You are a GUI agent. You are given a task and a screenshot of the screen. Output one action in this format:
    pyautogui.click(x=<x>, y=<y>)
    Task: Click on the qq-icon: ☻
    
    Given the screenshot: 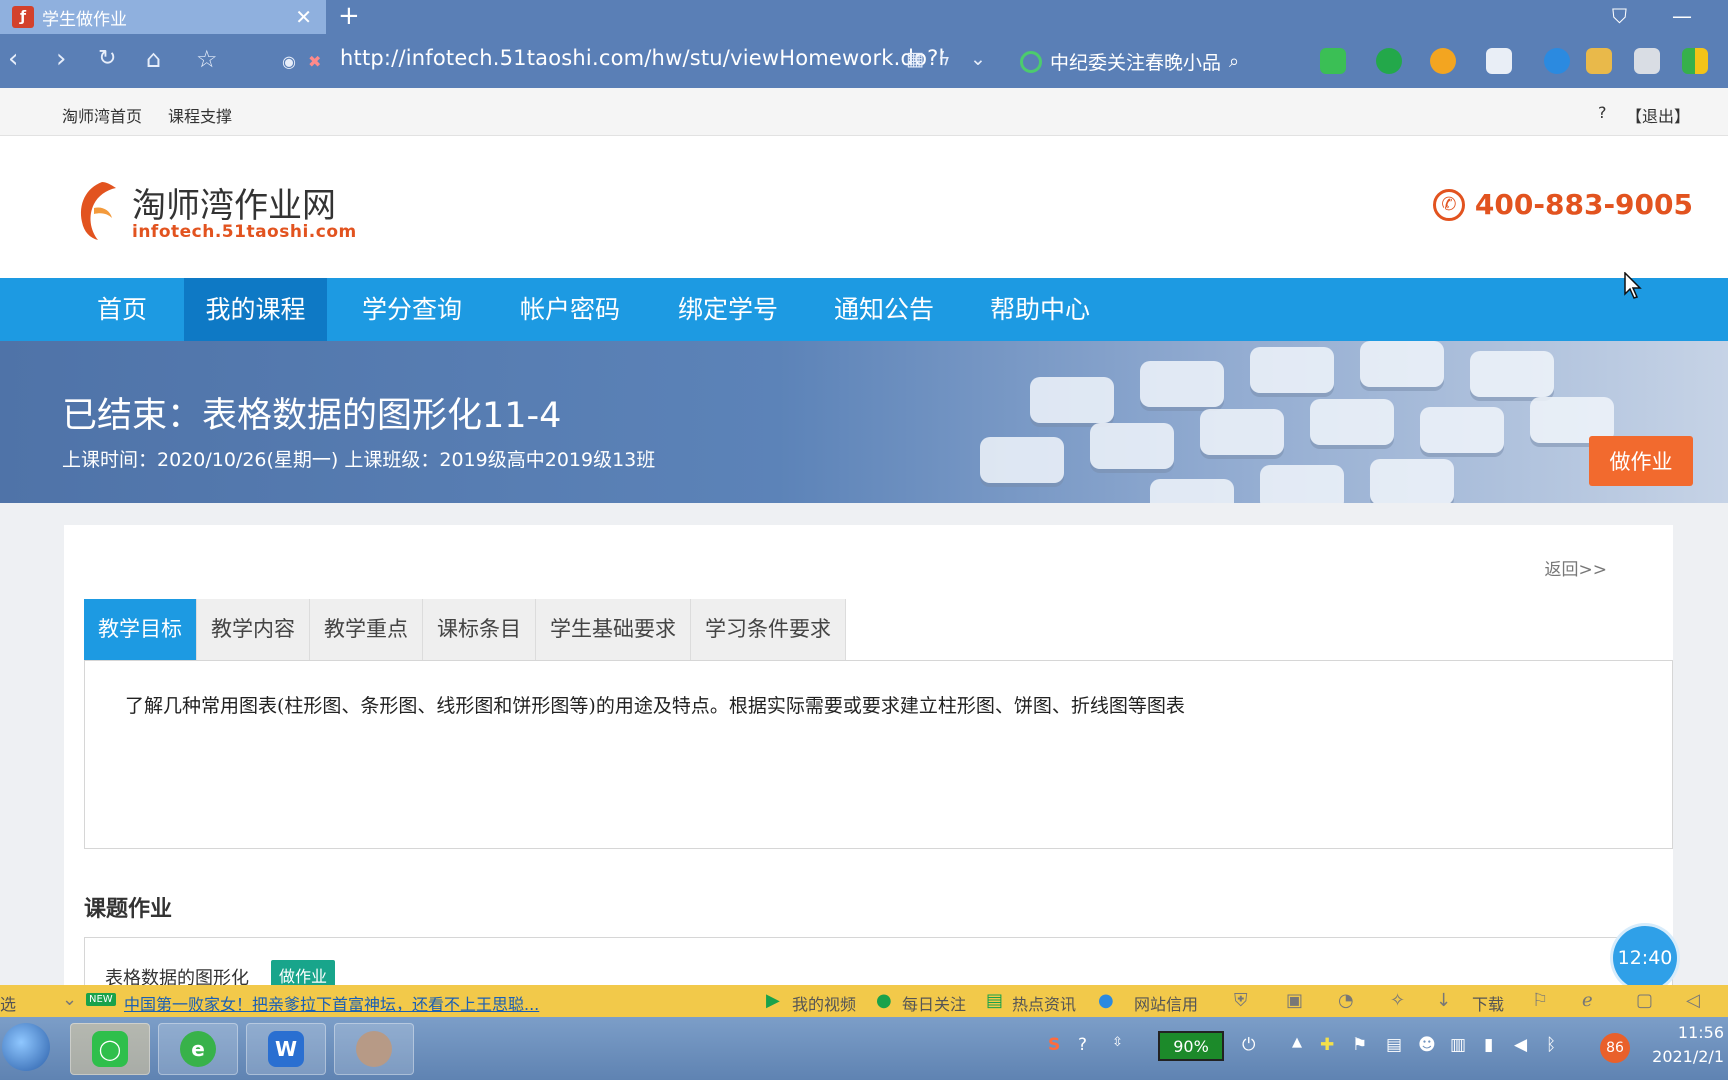 What is the action you would take?
    pyautogui.click(x=1427, y=1045)
    